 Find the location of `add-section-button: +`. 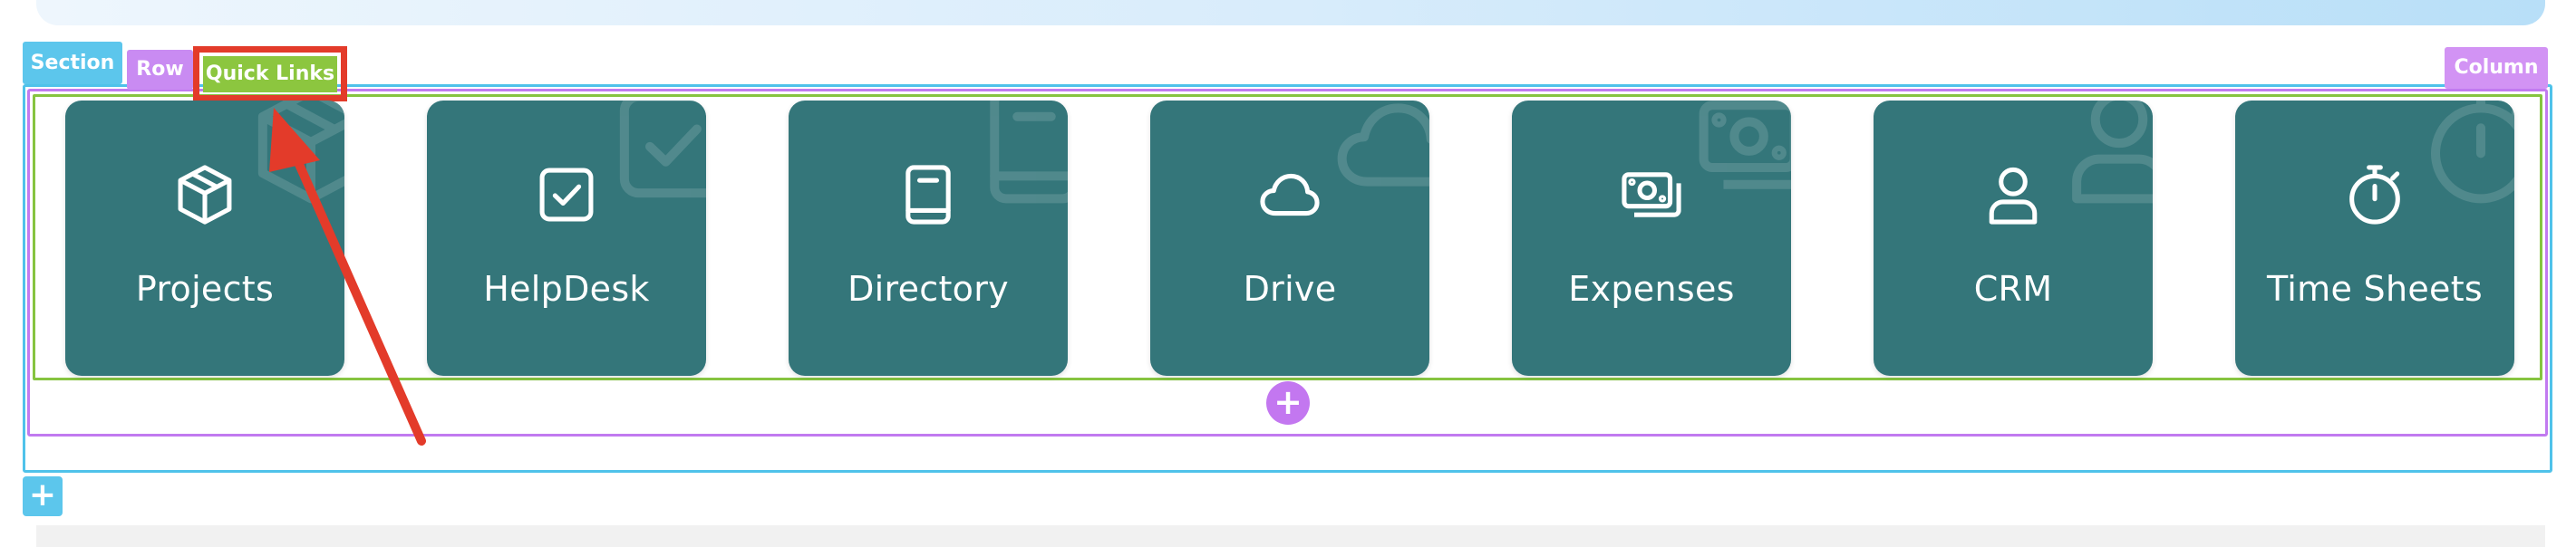

add-section-button: + is located at coordinates (43, 496).